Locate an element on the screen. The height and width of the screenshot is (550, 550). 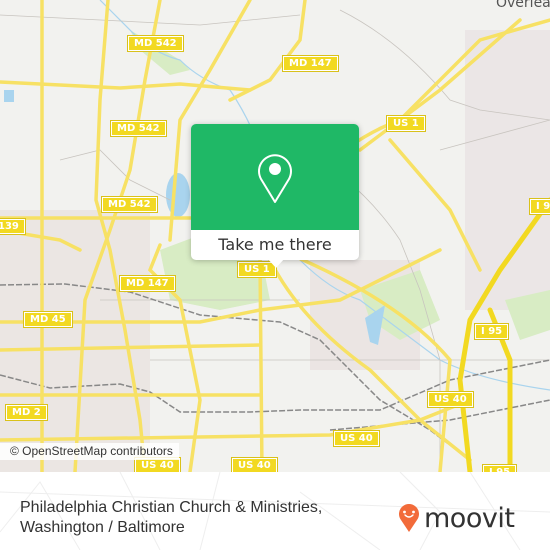
road-shield-us1: US 1 is located at coordinates (406, 123).